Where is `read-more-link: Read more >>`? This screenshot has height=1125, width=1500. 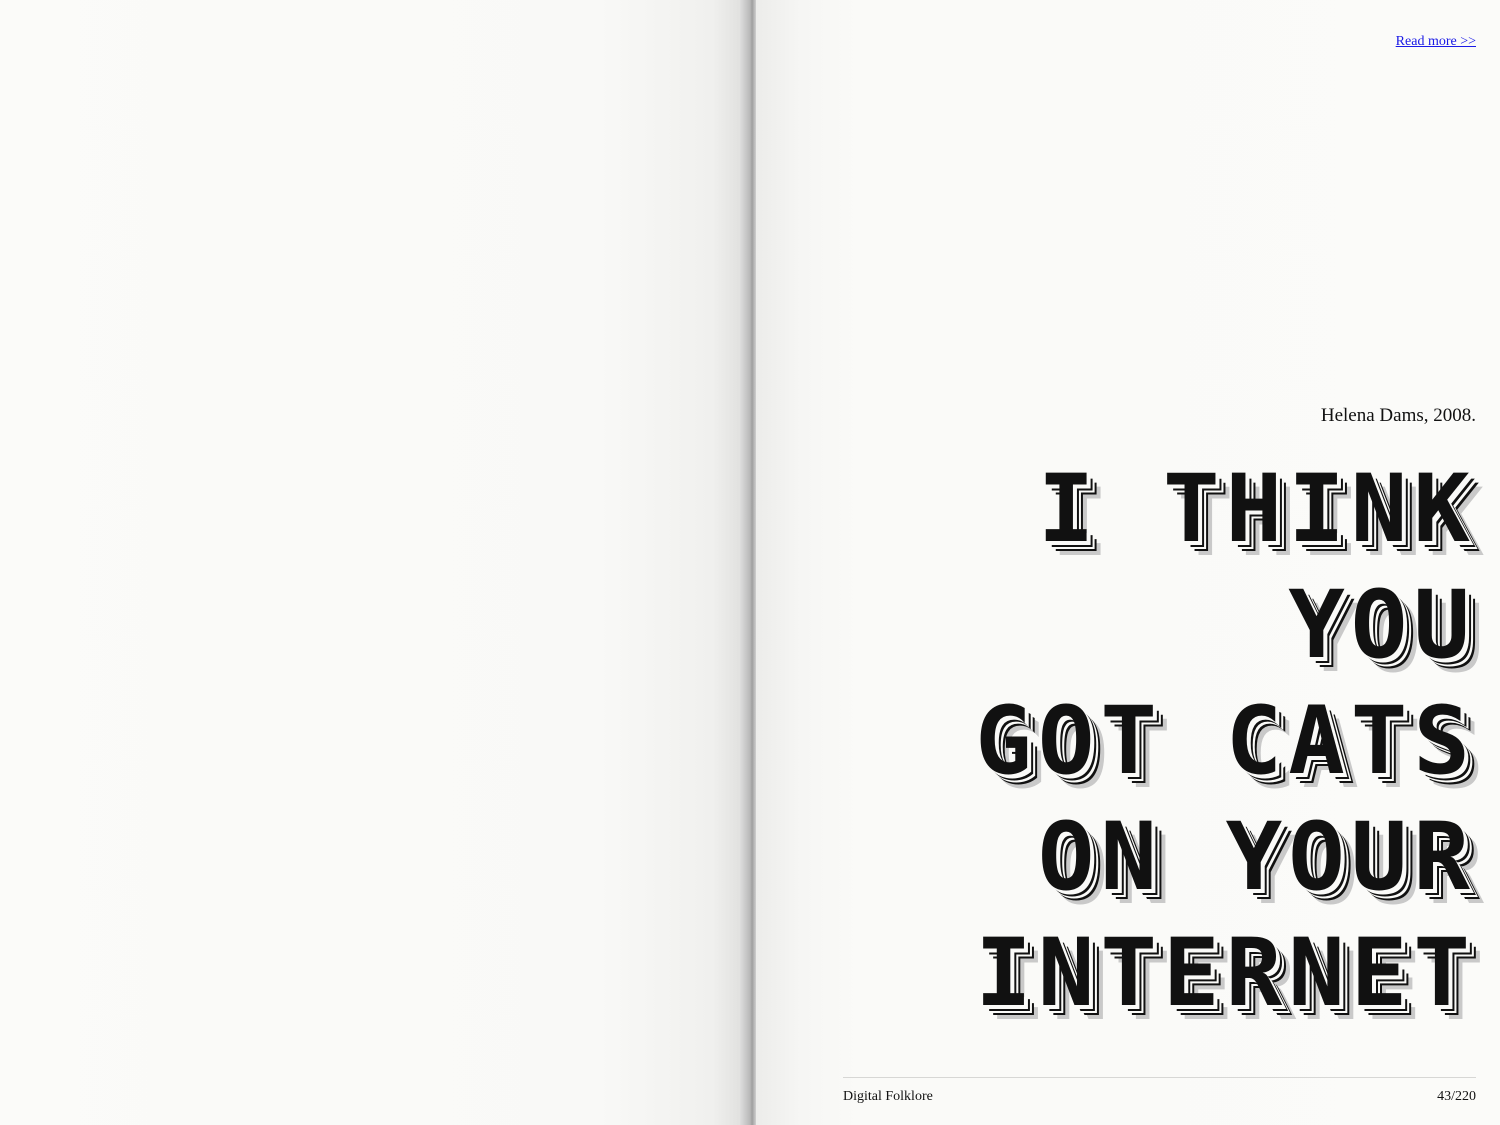
read-more-link: Read more >> is located at coordinates (1436, 42).